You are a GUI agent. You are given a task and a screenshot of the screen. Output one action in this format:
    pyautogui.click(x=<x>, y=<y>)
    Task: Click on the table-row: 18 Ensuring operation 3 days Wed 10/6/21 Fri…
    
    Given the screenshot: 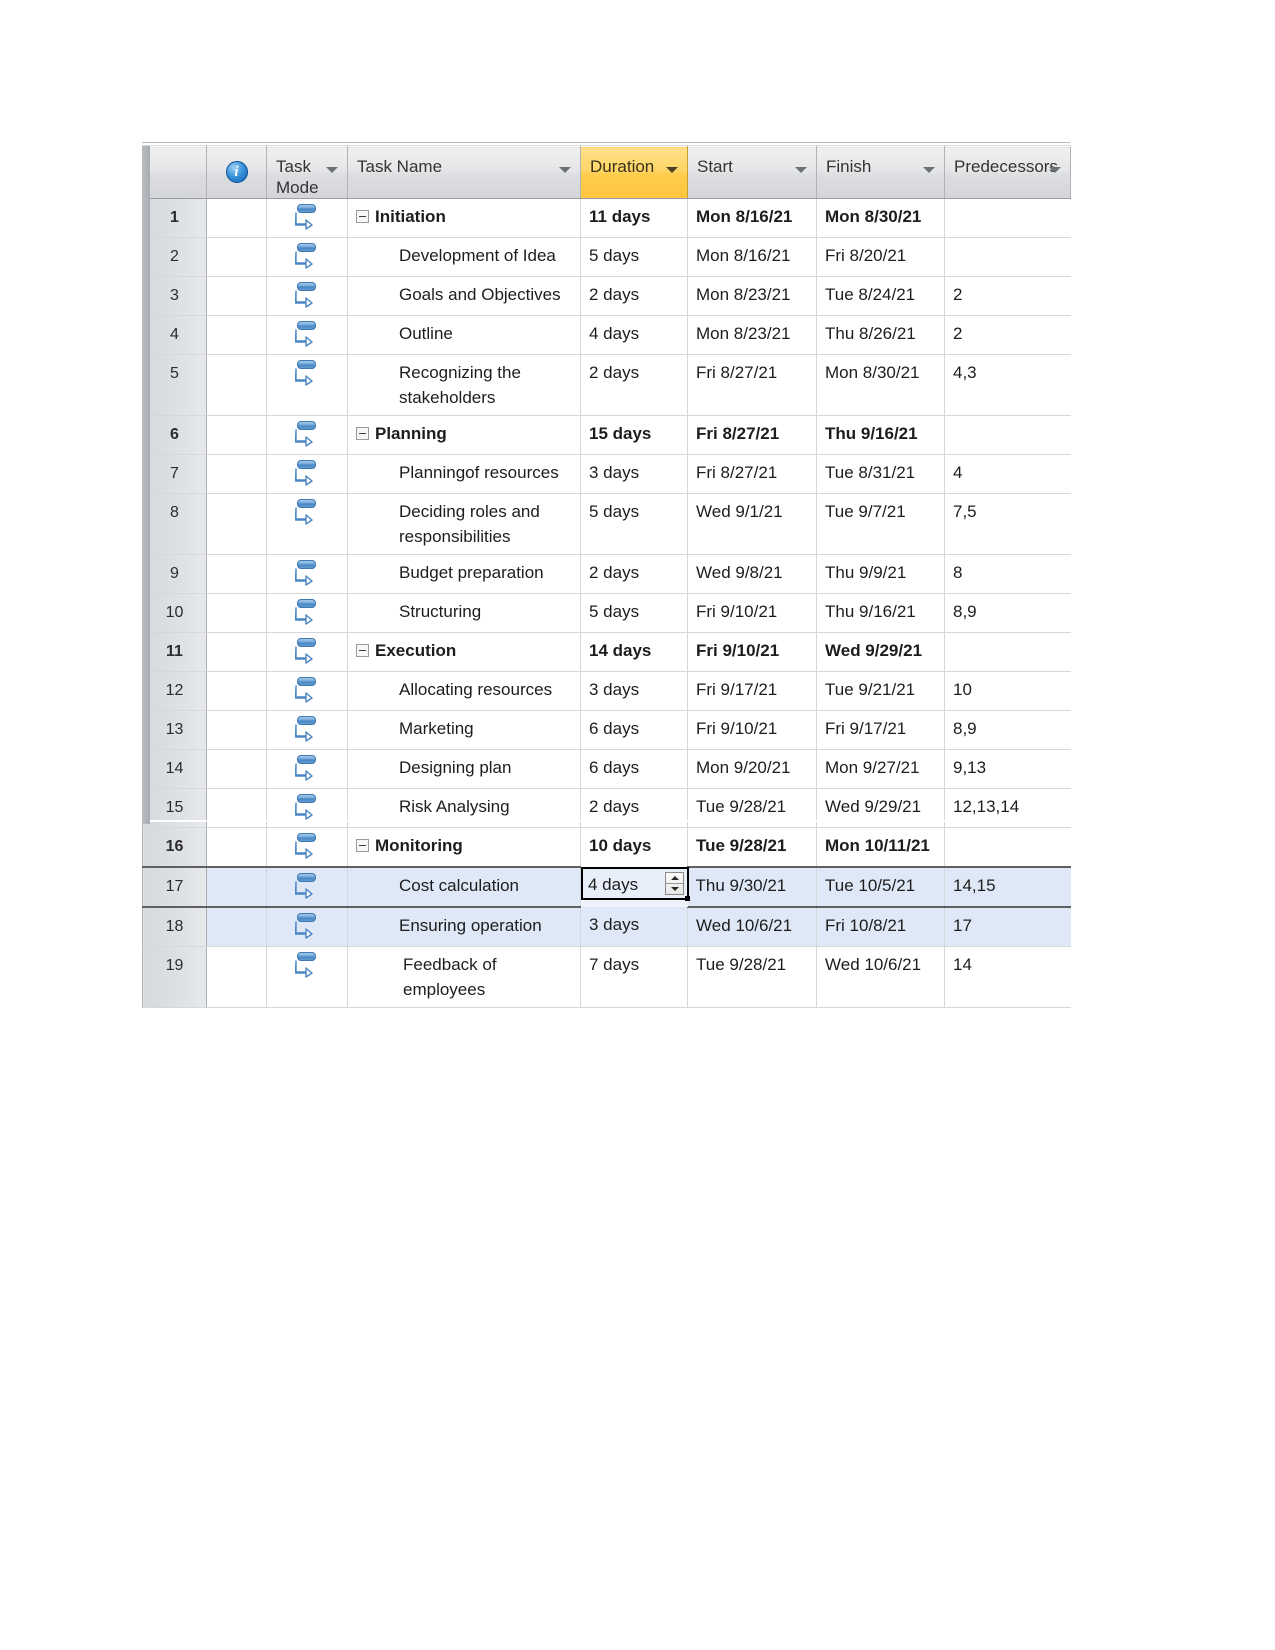 What is the action you would take?
    pyautogui.click(x=606, y=927)
    